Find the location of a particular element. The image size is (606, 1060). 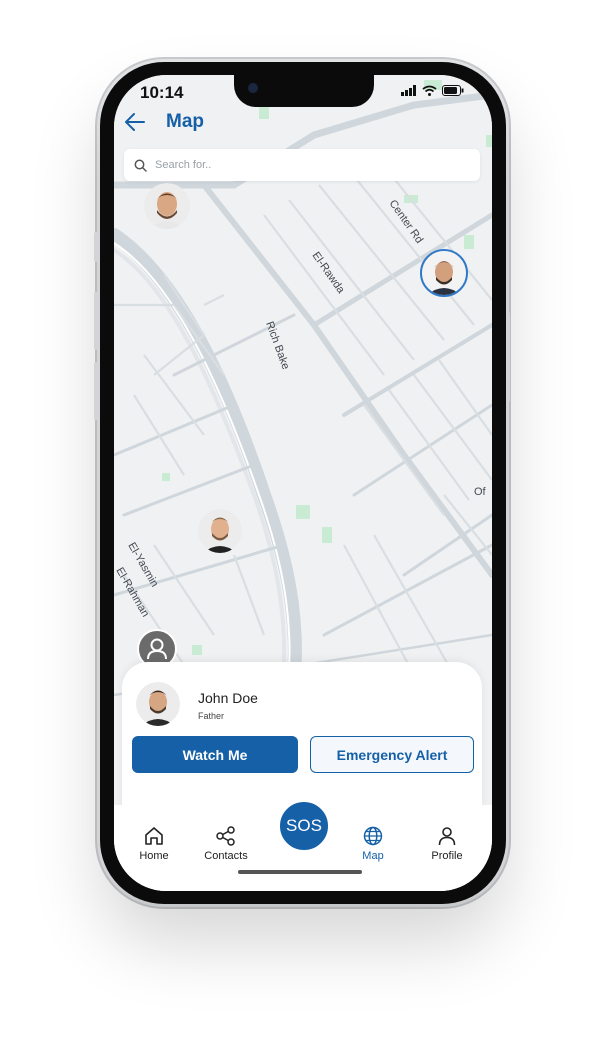

tab-profile: Profile is located at coordinates (447, 843).